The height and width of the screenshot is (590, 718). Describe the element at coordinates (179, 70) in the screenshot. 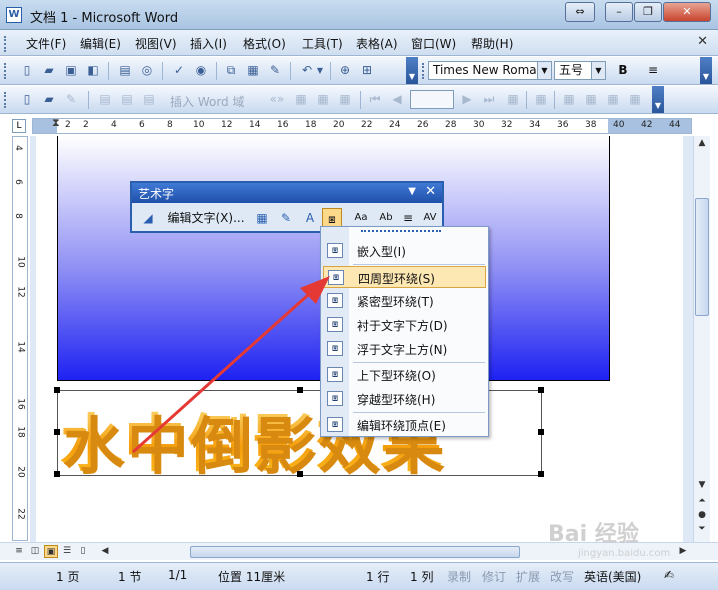

I see `spelling-icon: ✓` at that location.